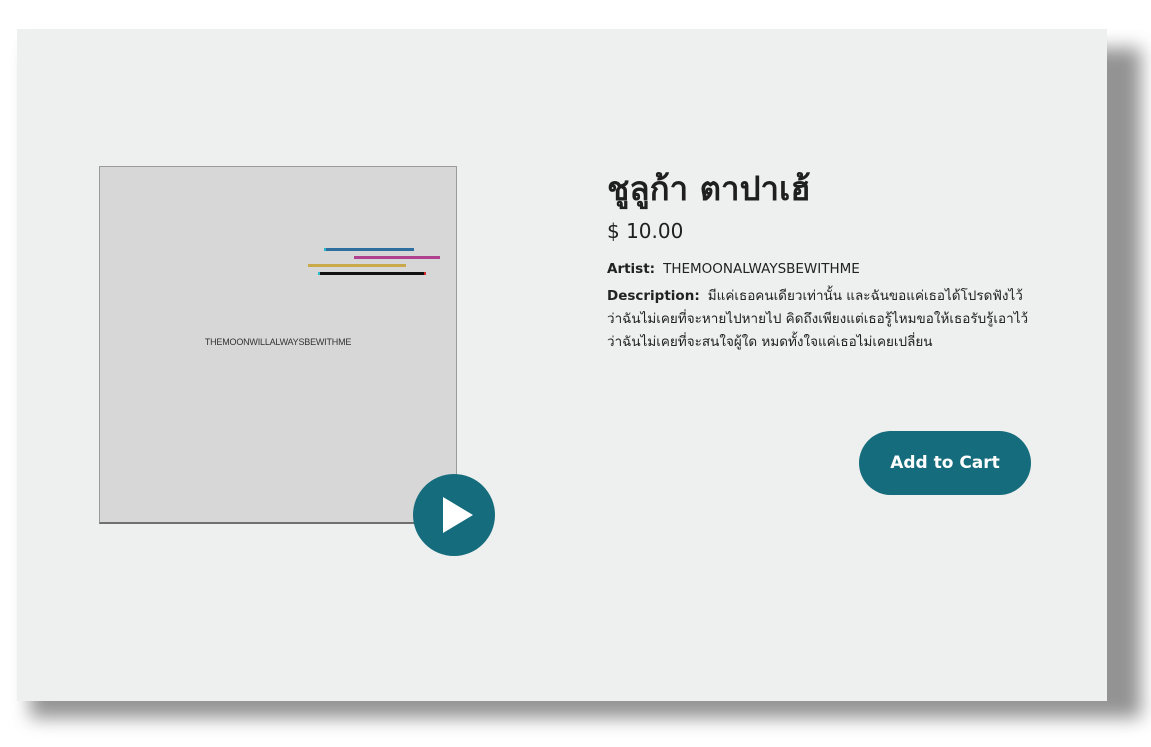 The image size is (1151, 747). I want to click on add-to-cart-button: Add to Cart, so click(945, 463).